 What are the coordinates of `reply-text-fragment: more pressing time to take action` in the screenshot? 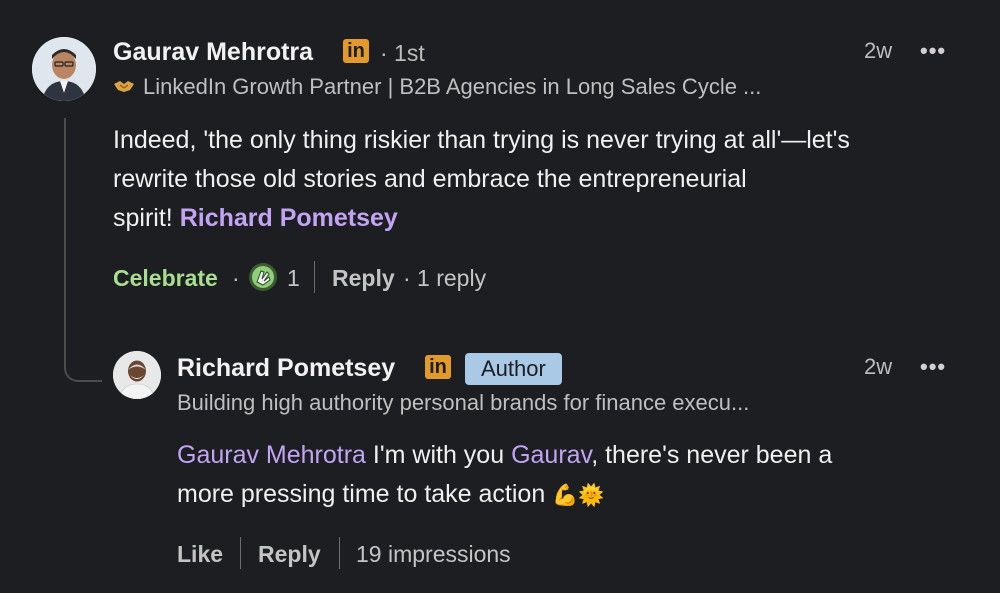 It's located at (365, 494).